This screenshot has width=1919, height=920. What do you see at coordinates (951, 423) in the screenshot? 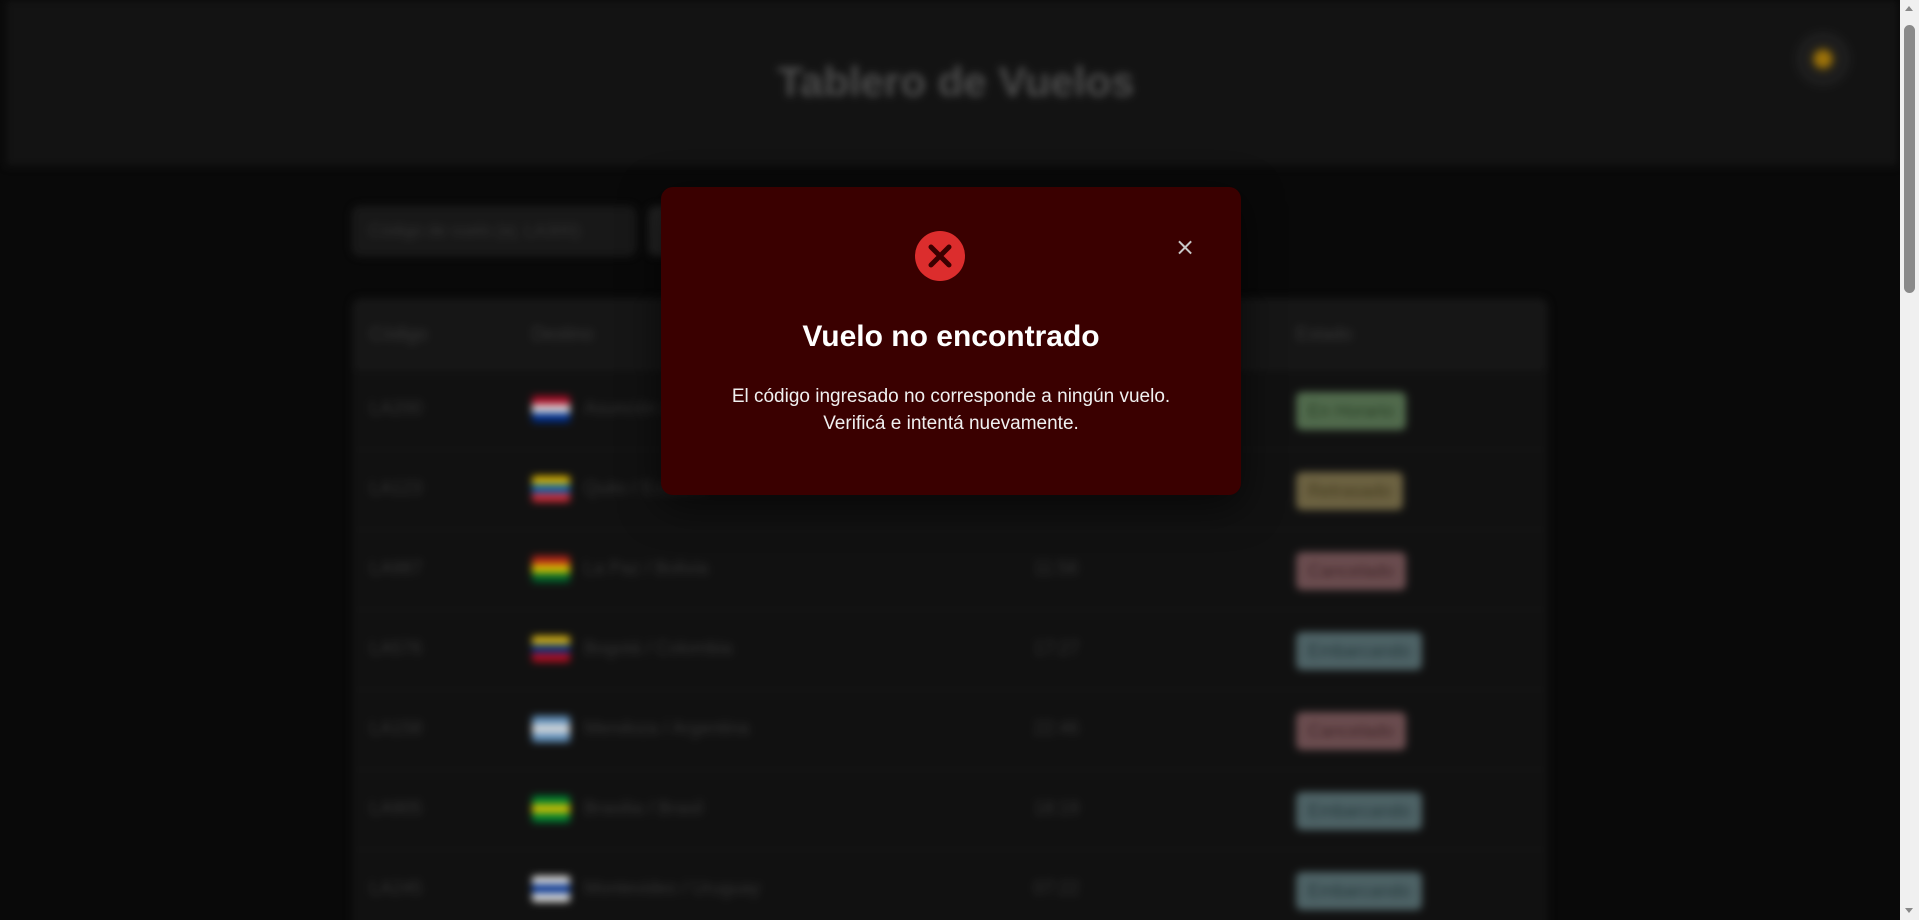
I see `modal-message-line-2: Verificá e intentá nuevamente.` at bounding box center [951, 423].